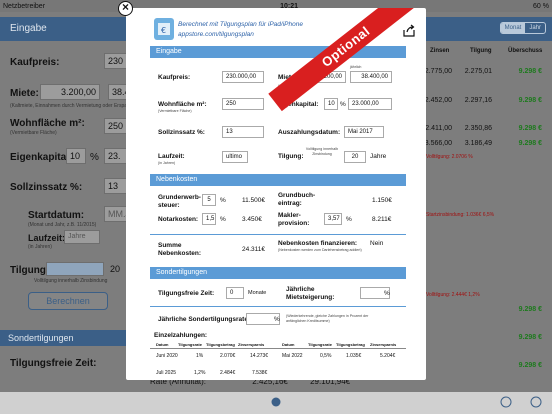 The height and width of the screenshot is (414, 552). I want to click on m-jaehrlich-label: Jährliche Sondertilgungsrate:, so click(204, 319).